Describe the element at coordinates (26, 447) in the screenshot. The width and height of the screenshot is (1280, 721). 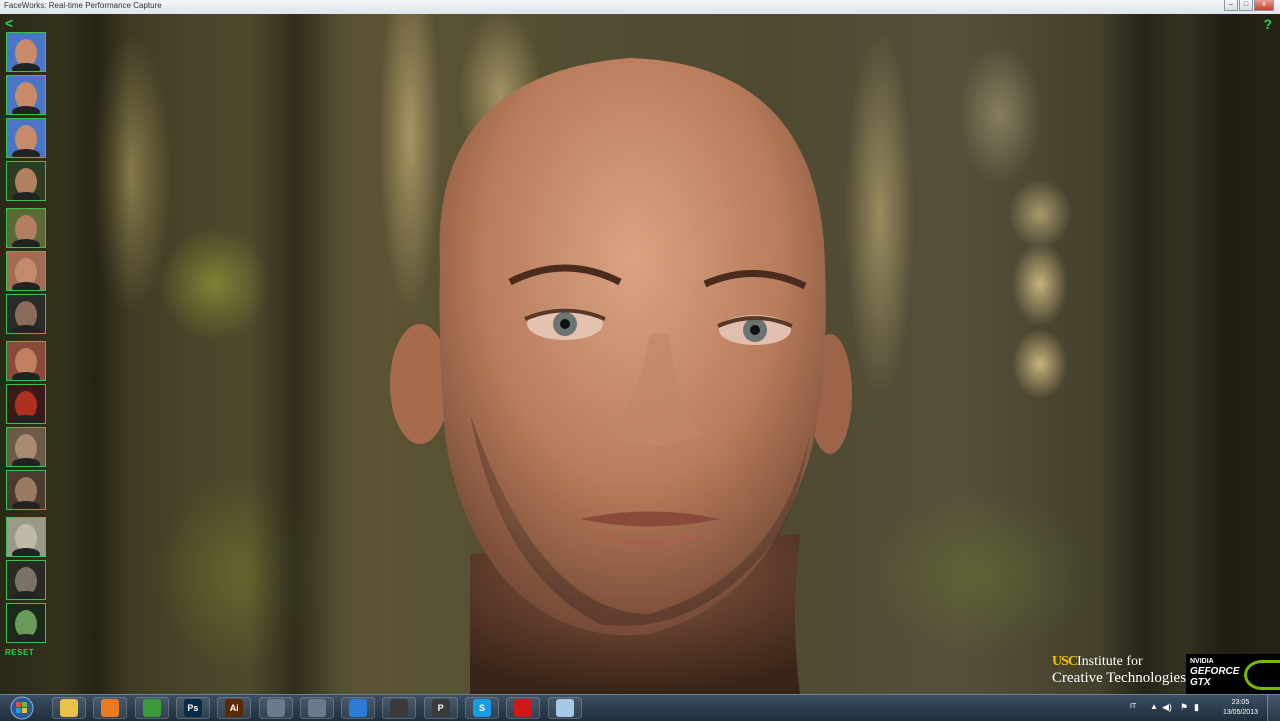
I see `thumb-eye-closeup` at that location.